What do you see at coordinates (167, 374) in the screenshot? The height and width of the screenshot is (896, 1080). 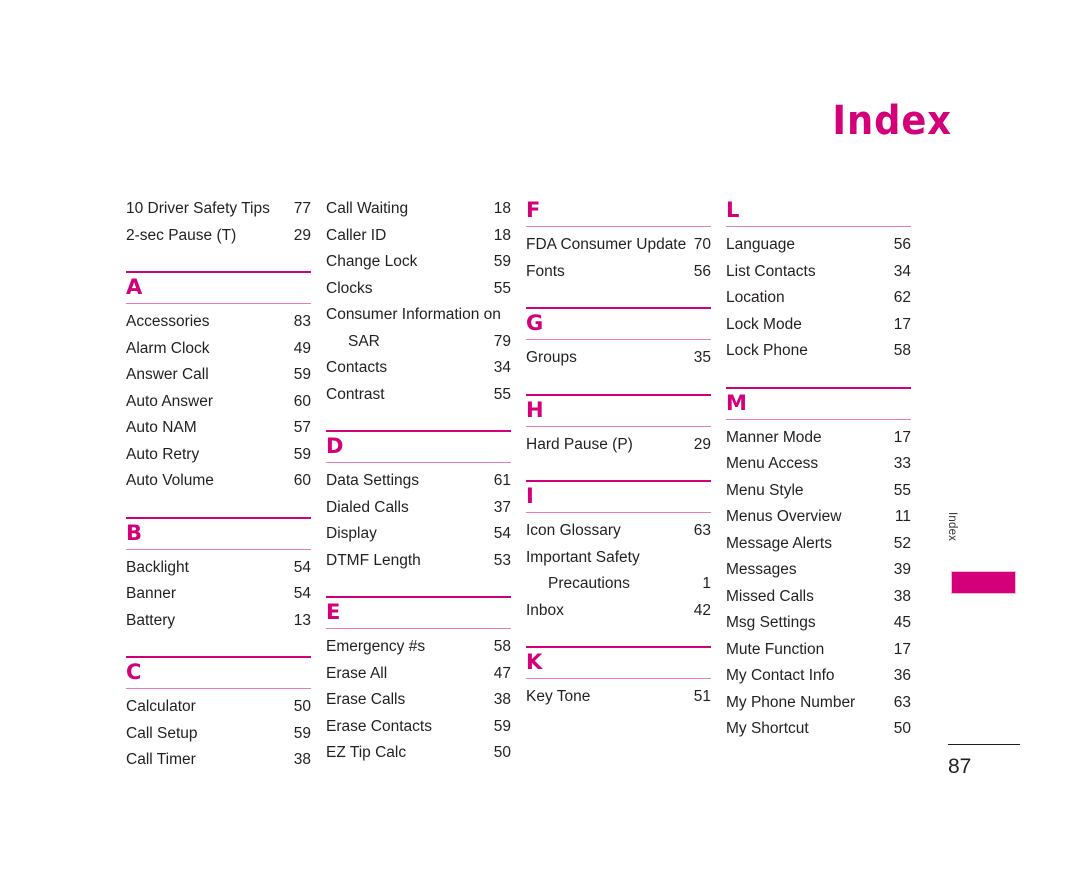 I see `index-entry-label: Answer Call` at bounding box center [167, 374].